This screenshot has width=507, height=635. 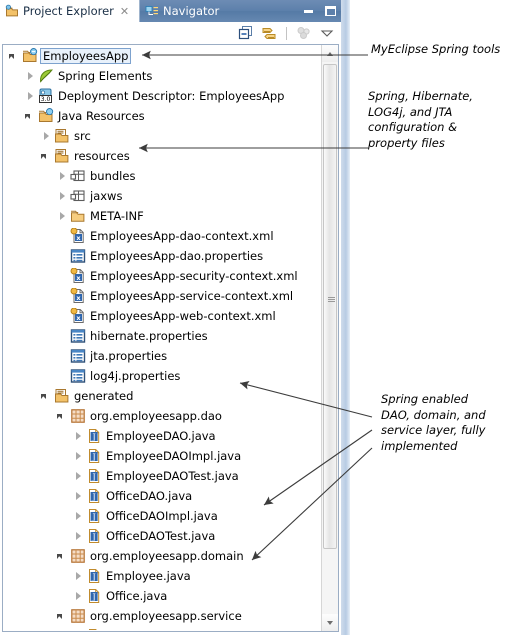 I want to click on tree-row-label: EmployeesApp-web-context.xml, so click(x=183, y=316).